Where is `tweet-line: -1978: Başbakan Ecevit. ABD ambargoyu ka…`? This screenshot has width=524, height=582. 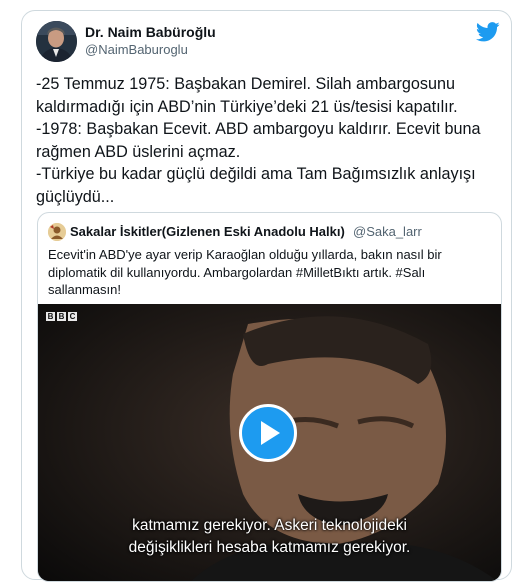
tweet-line: -1978: Başbakan Ecevit. ABD ambargoyu ka… is located at coordinates (258, 129).